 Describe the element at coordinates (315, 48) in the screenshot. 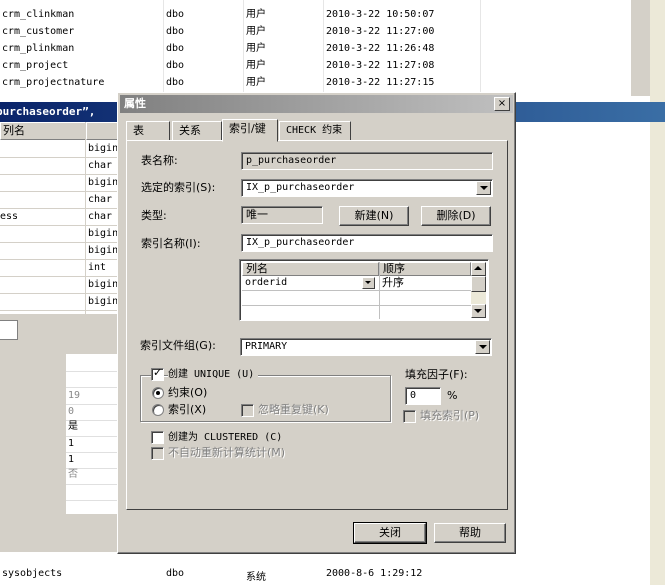

I see `list-item: crm_plinkman dbo 用户 2010-3-22 11:26:48` at that location.